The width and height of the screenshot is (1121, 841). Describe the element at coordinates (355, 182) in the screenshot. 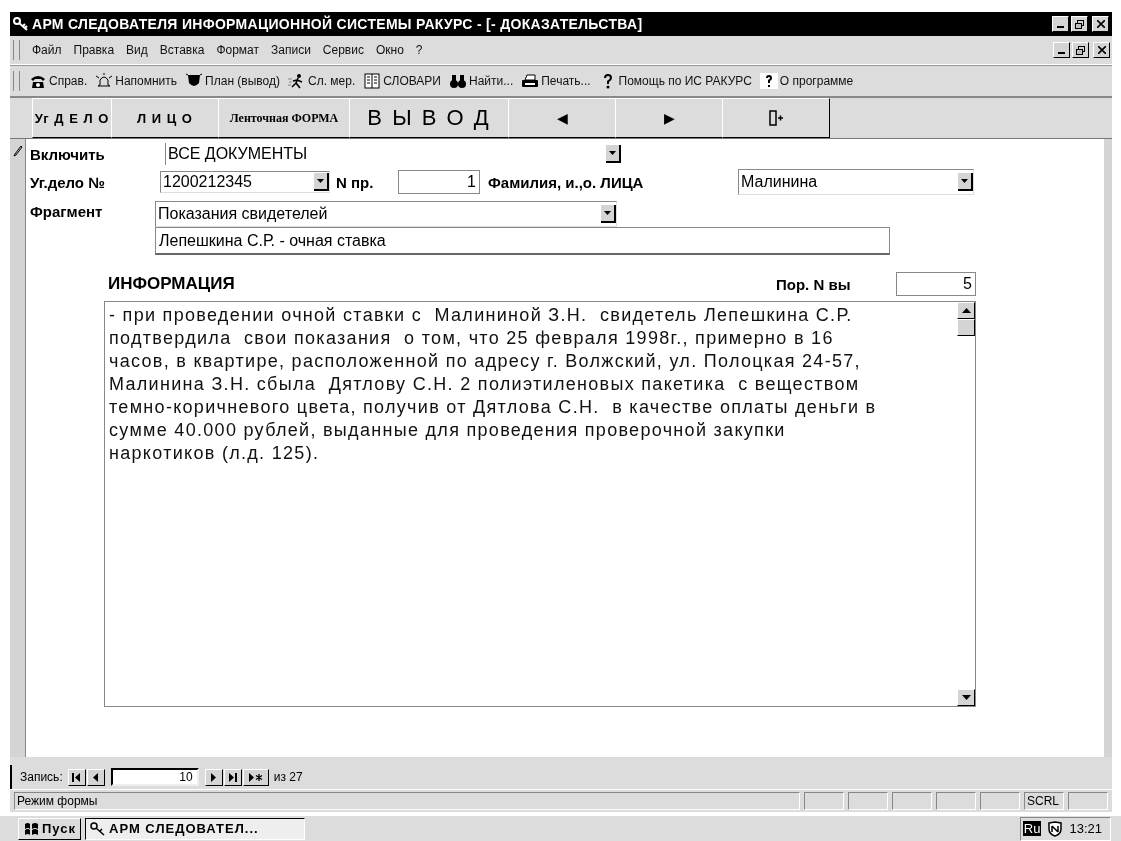

I see `item-number-label: N пр.` at that location.